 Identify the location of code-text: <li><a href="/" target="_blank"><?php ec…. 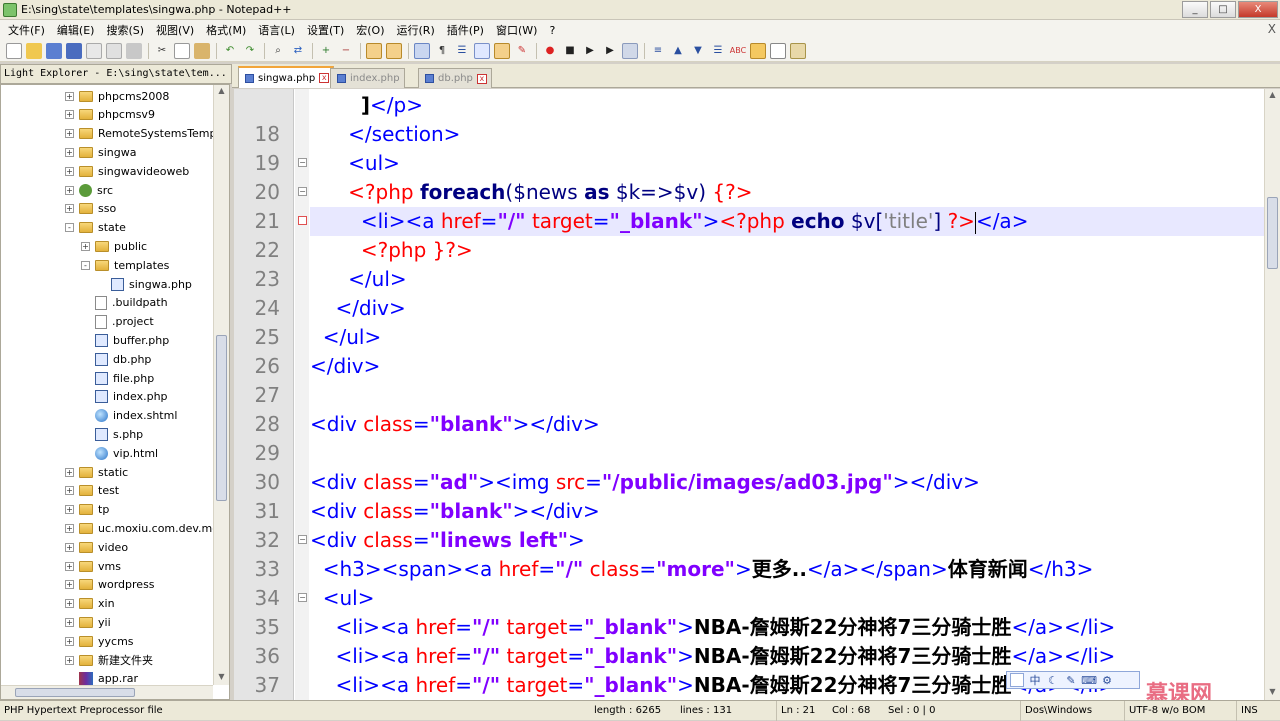
(787, 221).